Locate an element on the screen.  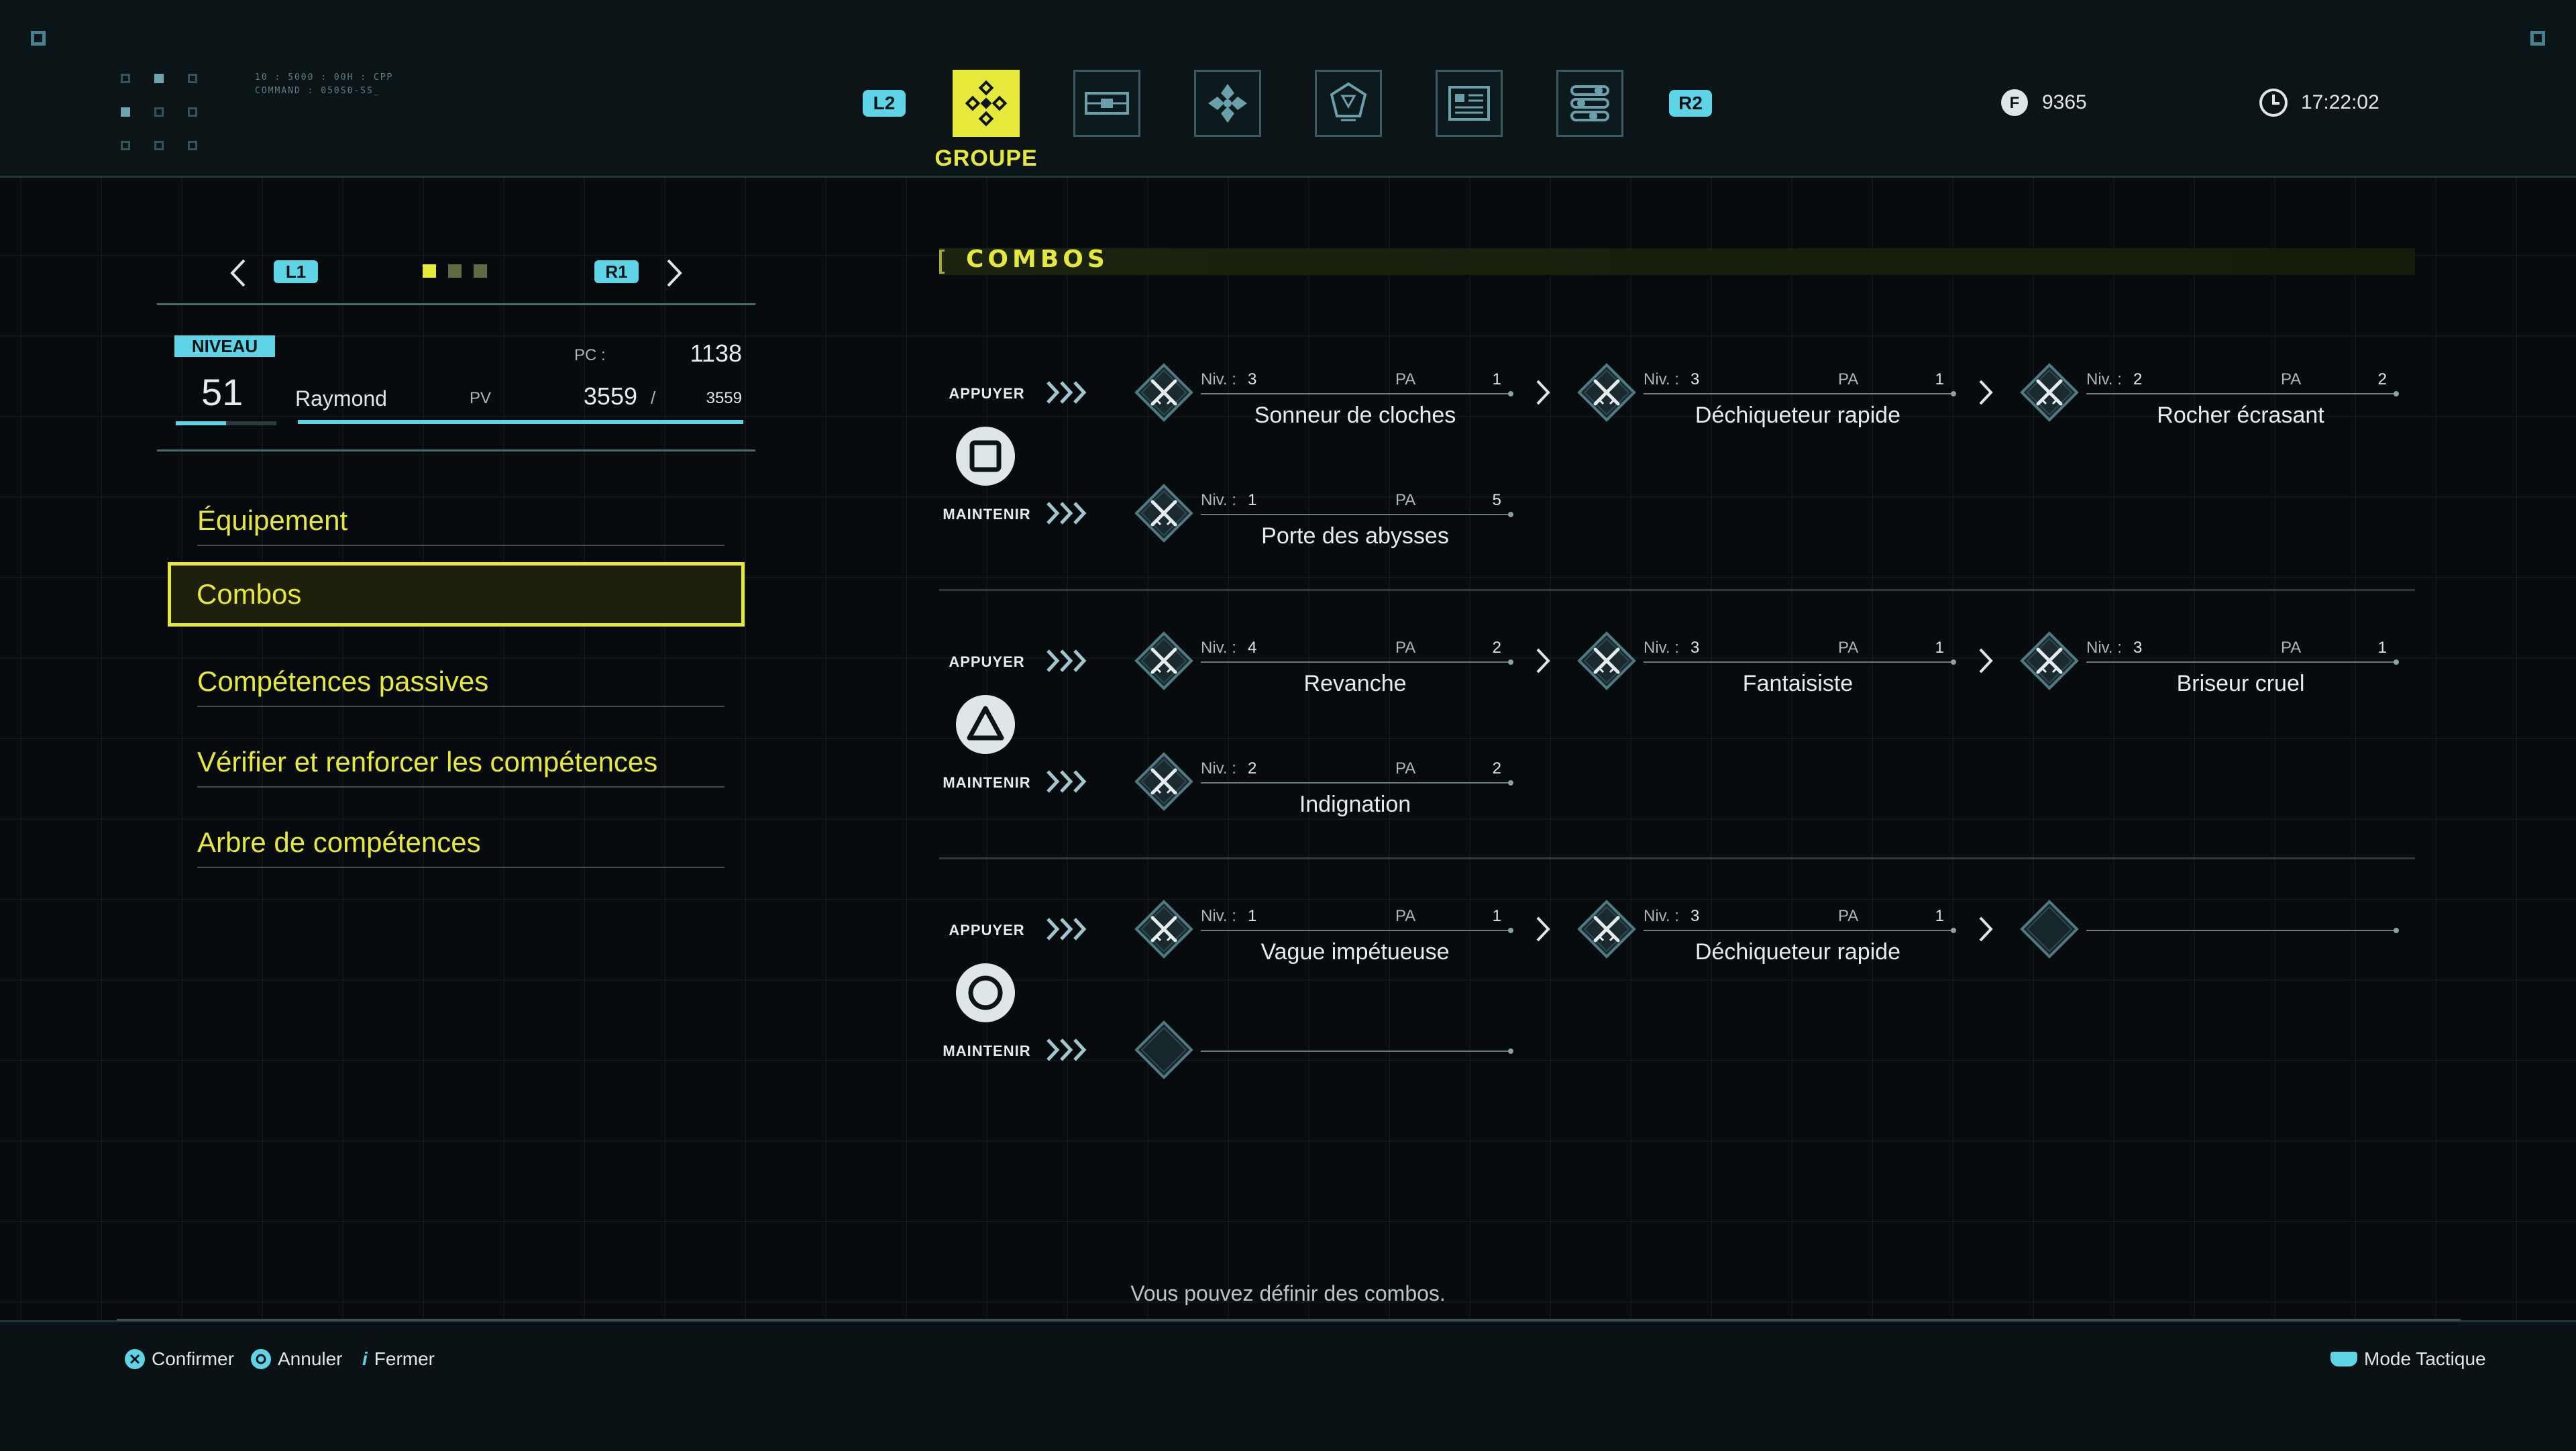
settings-list-icon is located at coordinates (1589, 103).